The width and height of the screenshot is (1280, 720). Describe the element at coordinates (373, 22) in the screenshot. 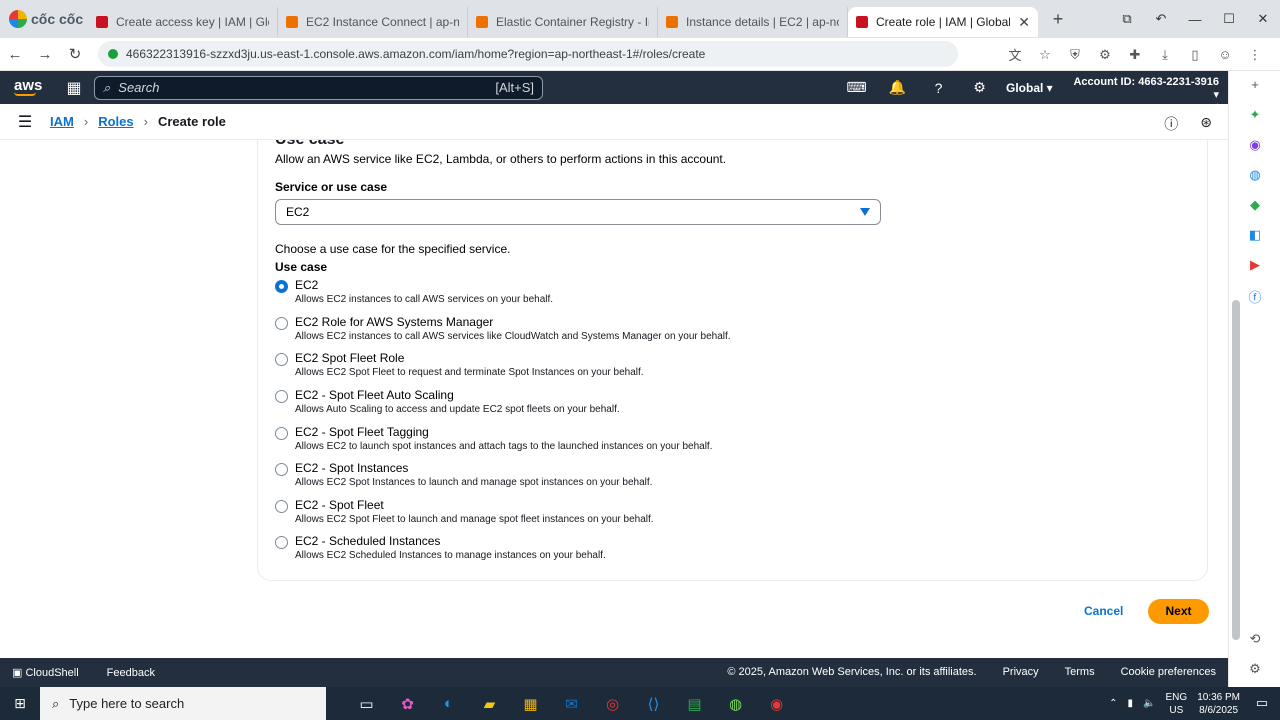

I see `browser-tab: EC2 Instance Connect | ap-north` at that location.